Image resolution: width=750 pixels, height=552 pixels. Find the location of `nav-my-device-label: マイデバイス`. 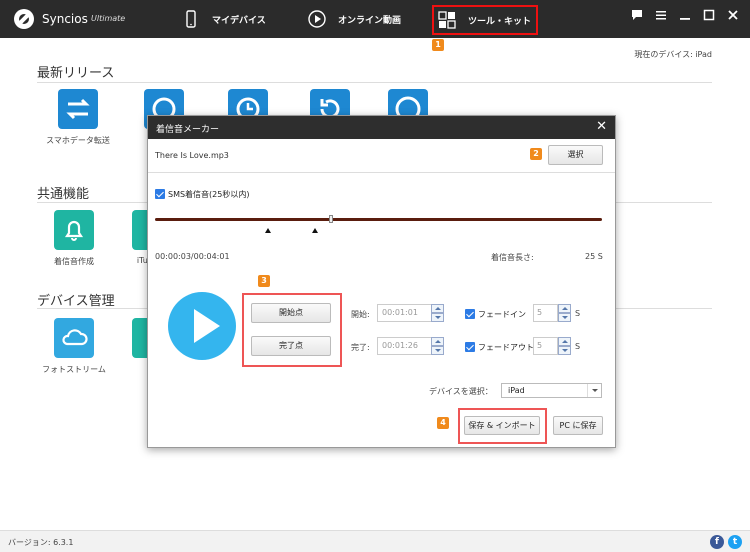

nav-my-device-label: マイデバイス is located at coordinates (239, 20).